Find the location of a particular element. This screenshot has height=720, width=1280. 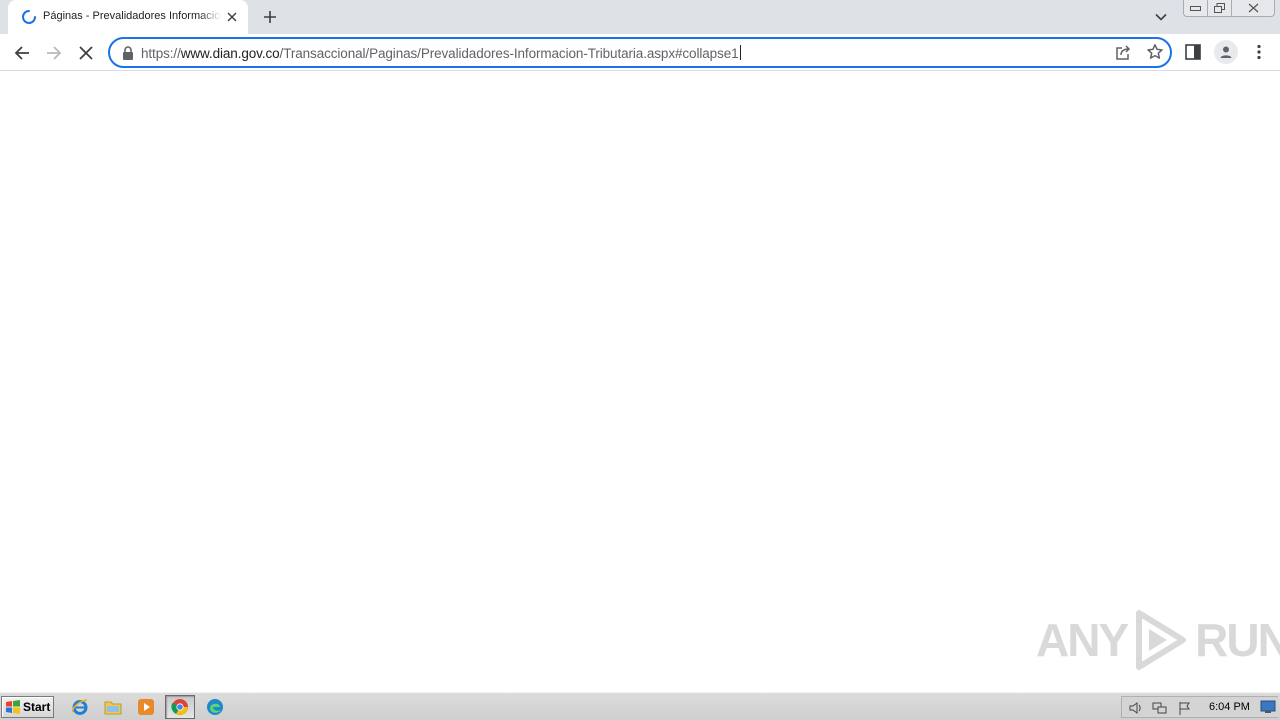

taskbar-clock: 6:04 PM is located at coordinates (1229, 707).